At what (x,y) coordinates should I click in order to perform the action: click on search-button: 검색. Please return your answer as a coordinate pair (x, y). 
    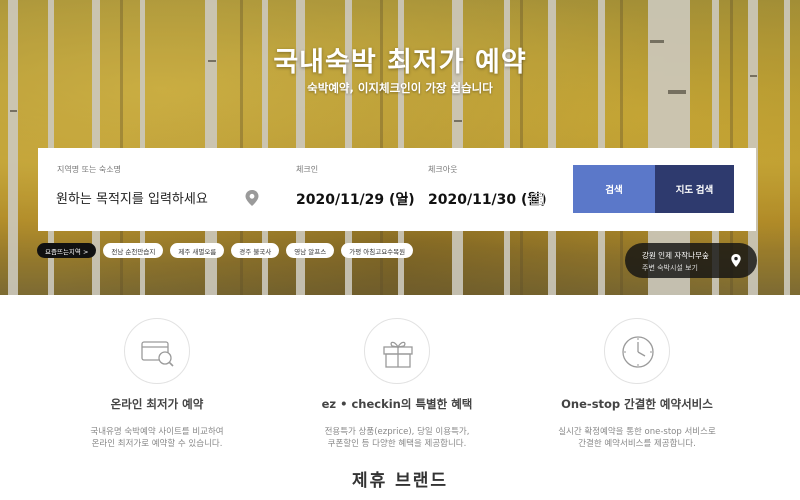
    Looking at the image, I should click on (614, 189).